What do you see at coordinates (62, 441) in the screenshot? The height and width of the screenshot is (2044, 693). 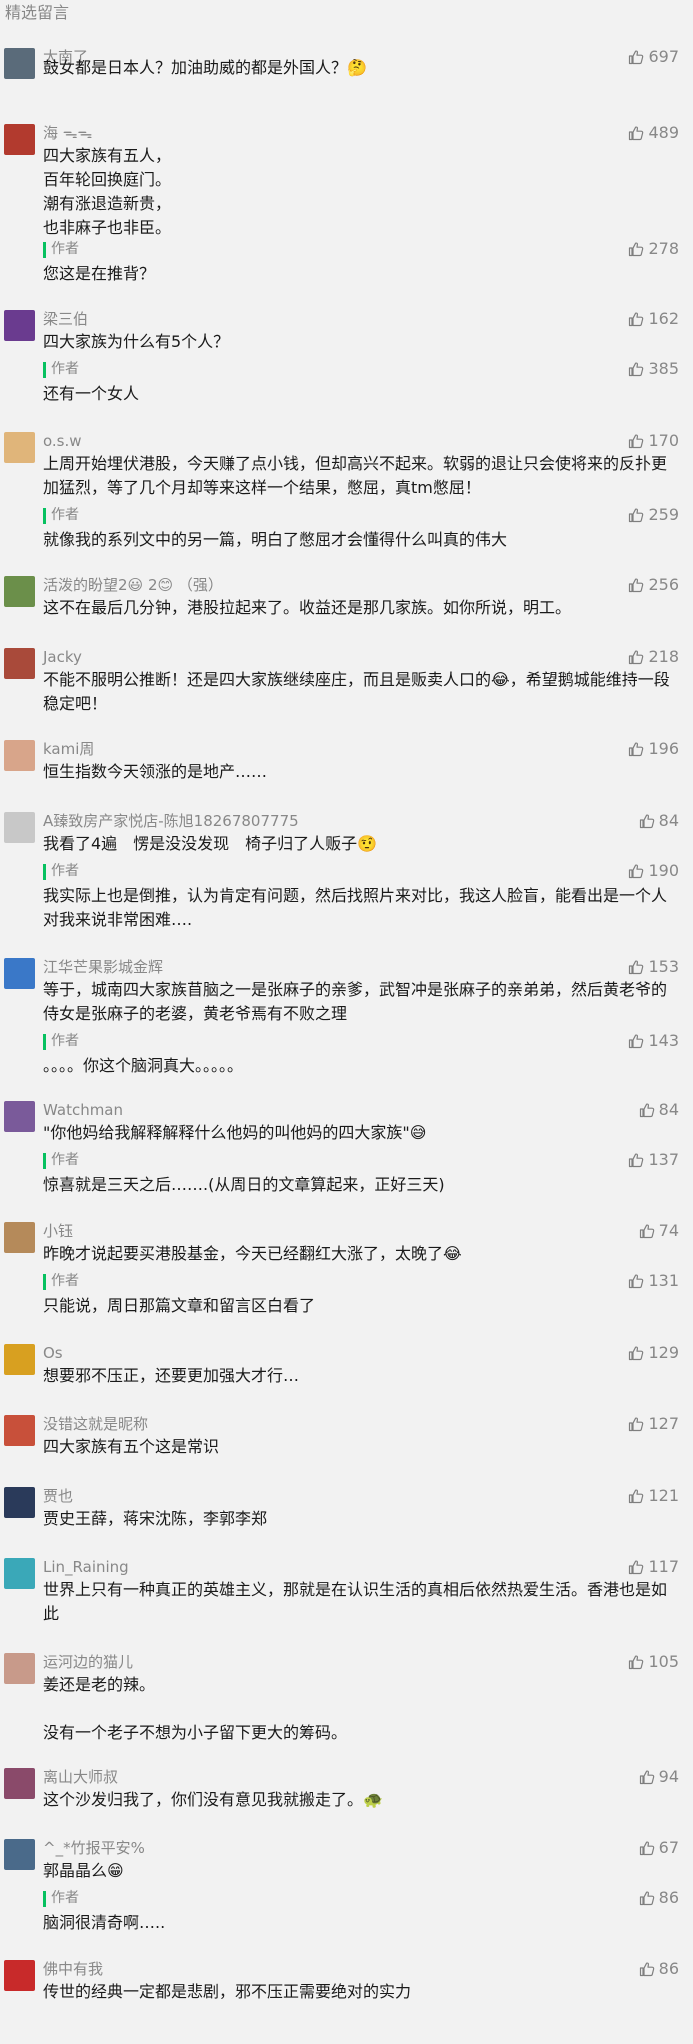 I see `comment-nickname: o.s.w` at bounding box center [62, 441].